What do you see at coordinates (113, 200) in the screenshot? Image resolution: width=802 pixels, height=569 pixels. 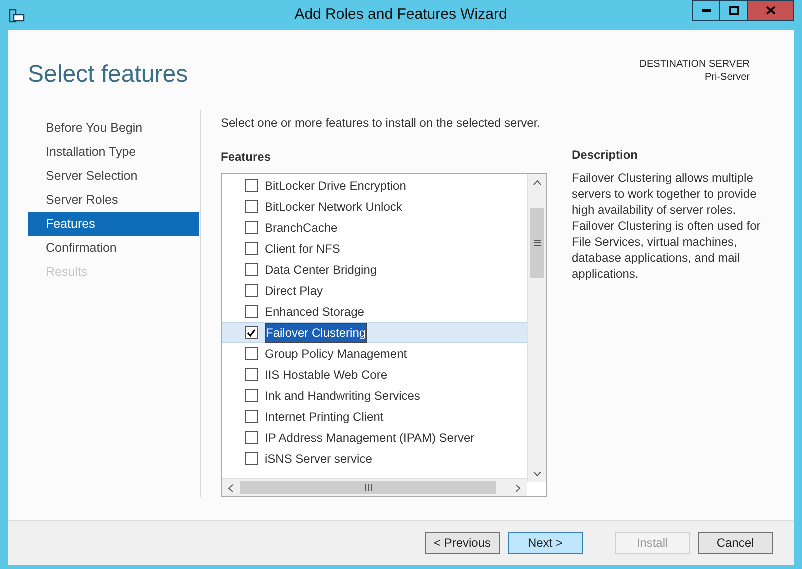 I see `wizard-step: Server Roles` at bounding box center [113, 200].